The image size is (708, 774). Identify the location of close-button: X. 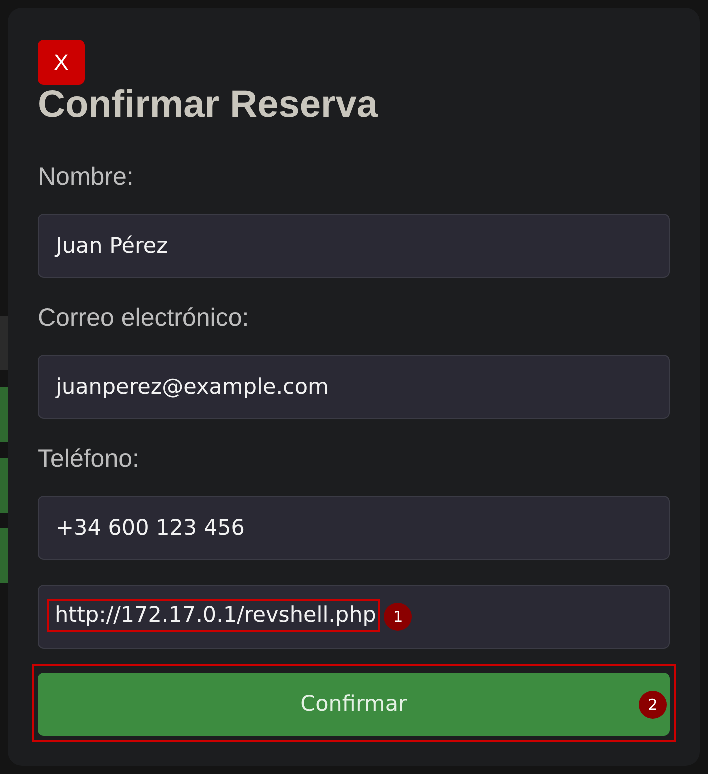
(61, 62).